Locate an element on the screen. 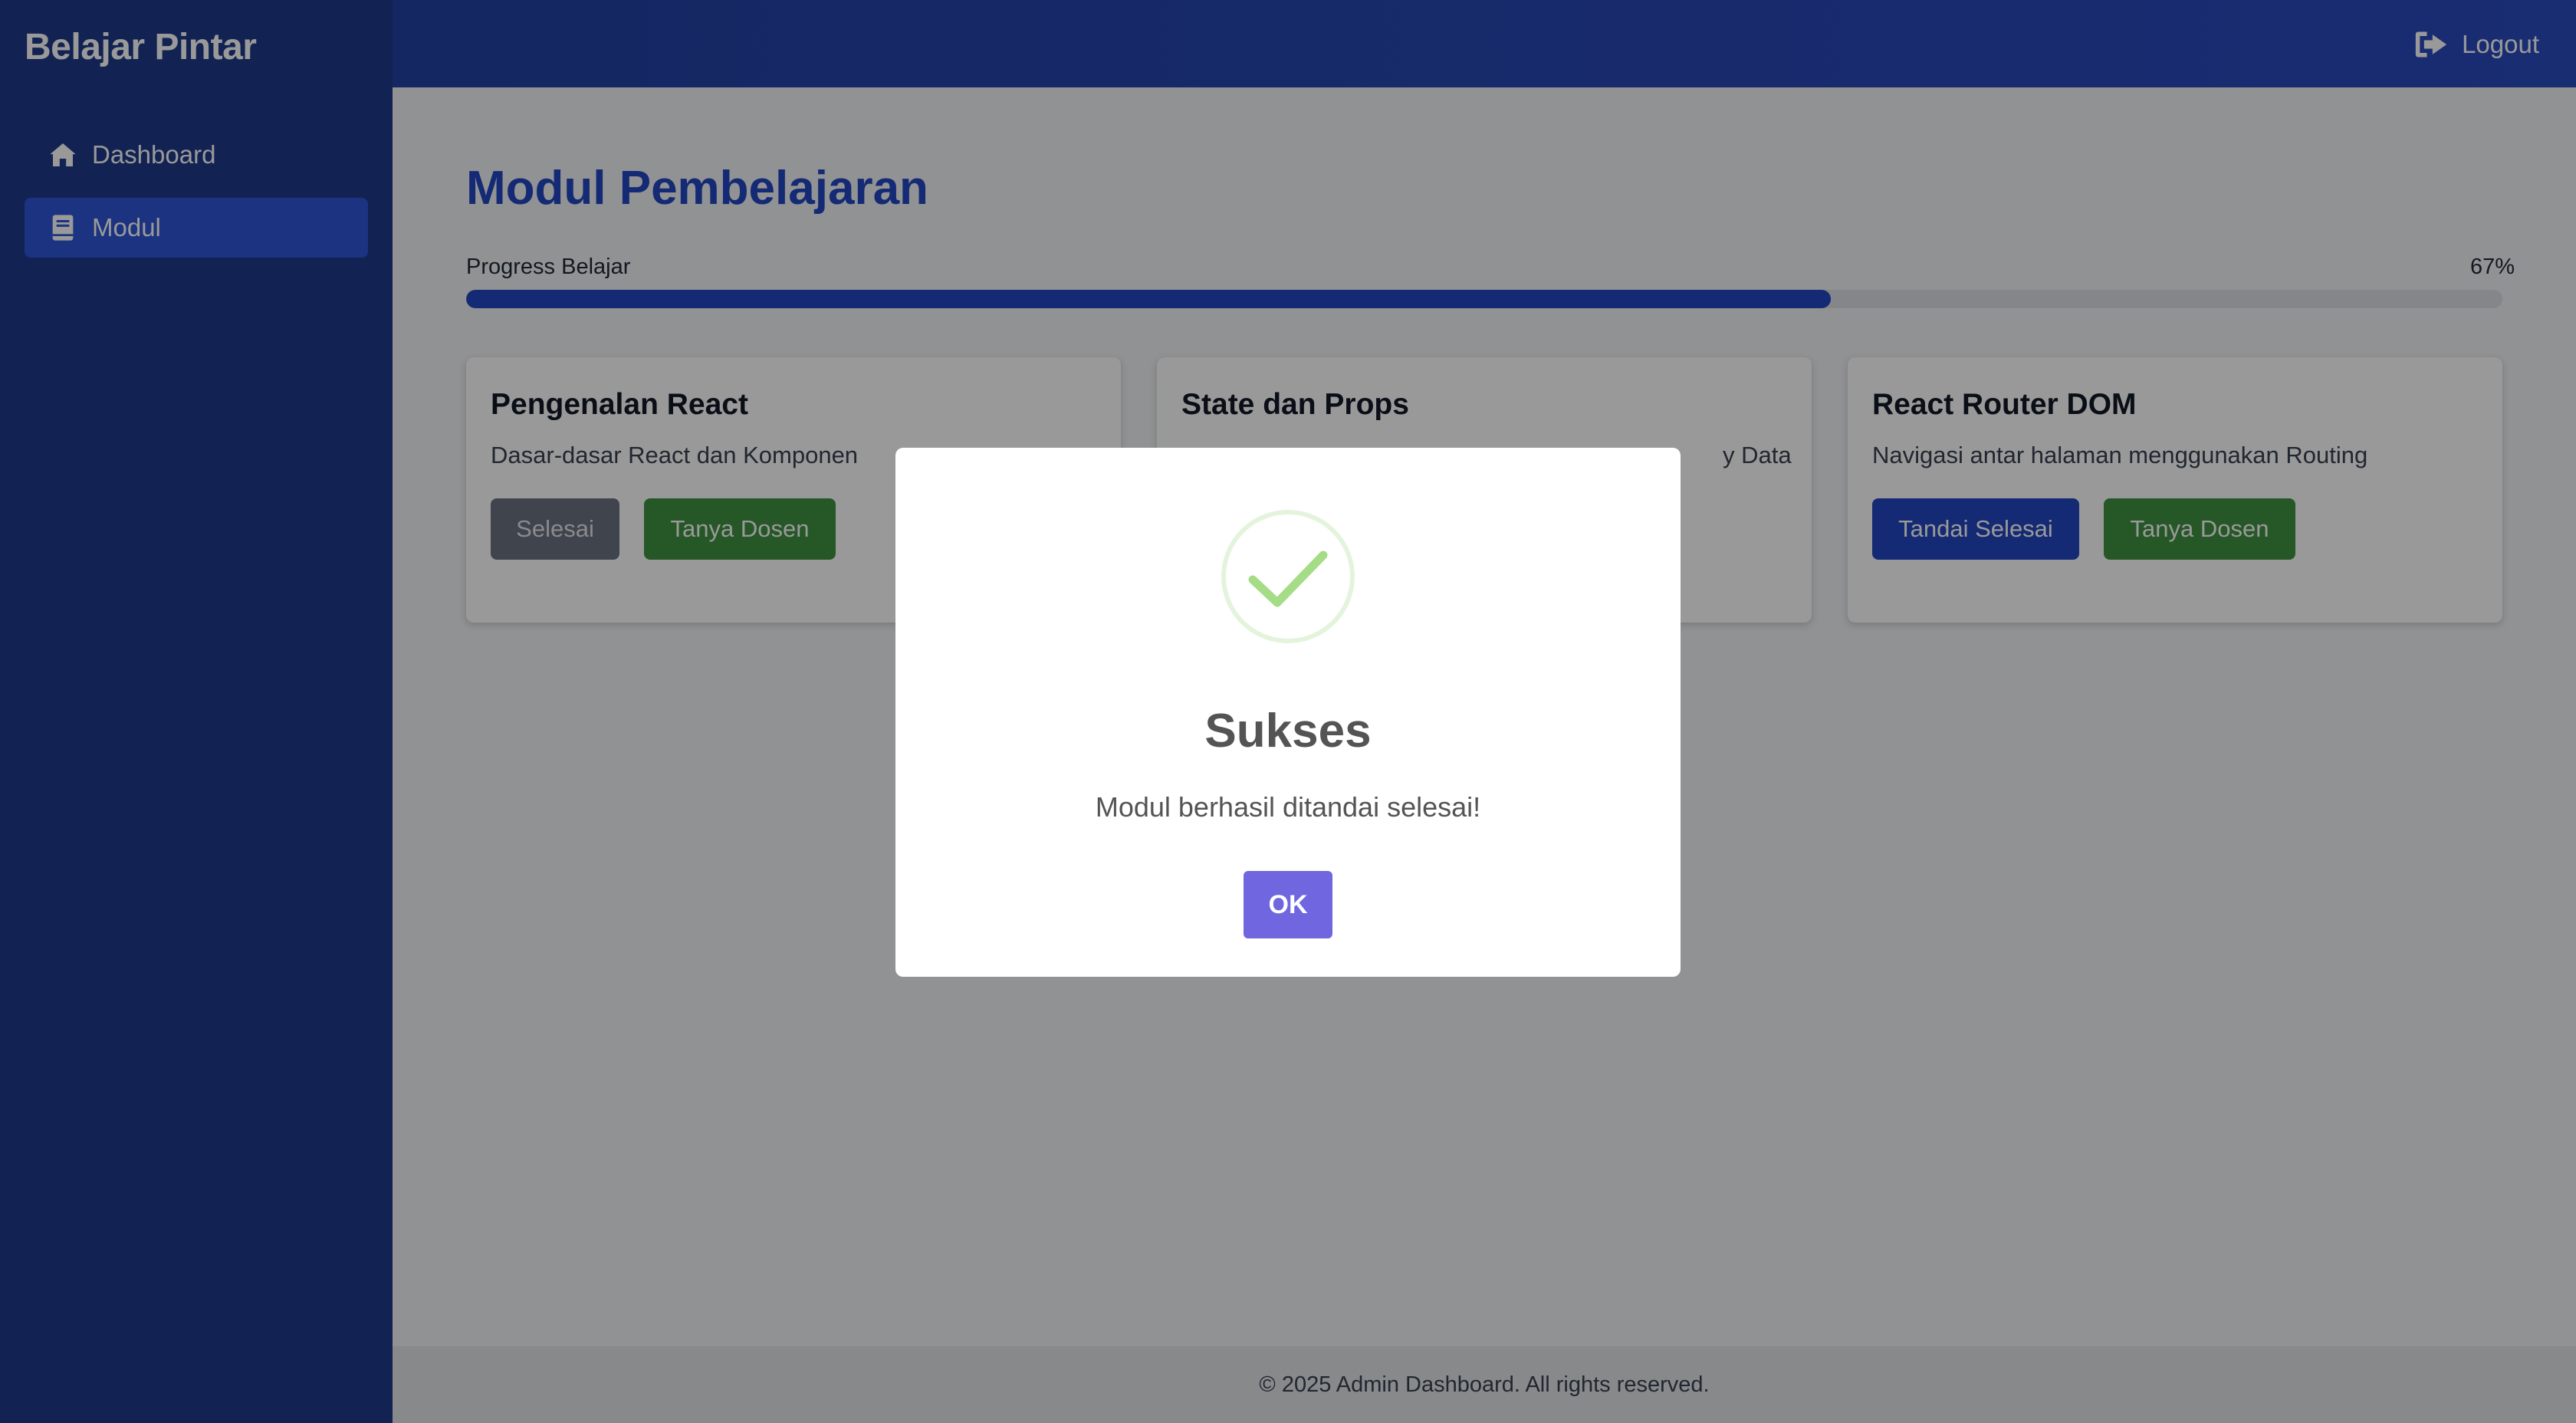 This screenshot has height=1423, width=2576. checkmark-icon is located at coordinates (1288, 576).